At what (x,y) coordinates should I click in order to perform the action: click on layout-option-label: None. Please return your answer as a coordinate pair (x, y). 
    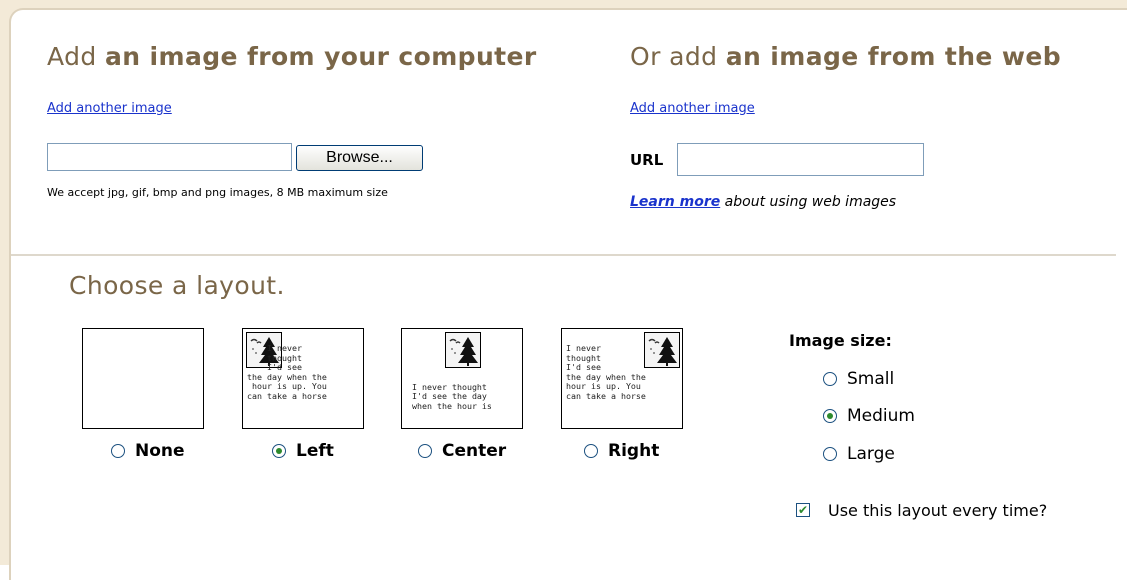
    Looking at the image, I should click on (160, 451).